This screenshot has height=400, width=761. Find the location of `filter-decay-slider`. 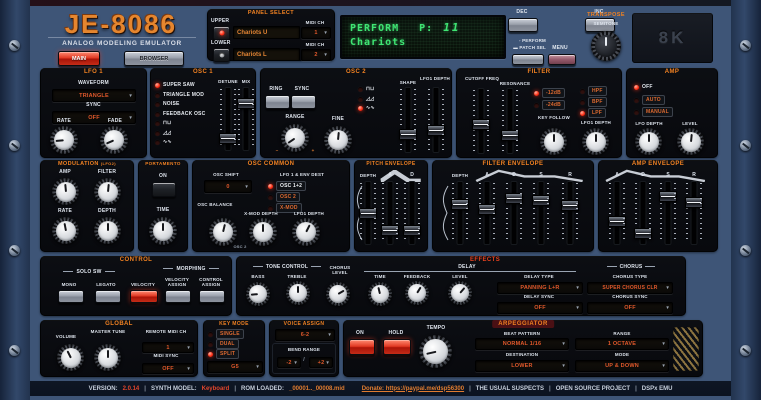

filter-decay-slider is located at coordinates (514, 213).